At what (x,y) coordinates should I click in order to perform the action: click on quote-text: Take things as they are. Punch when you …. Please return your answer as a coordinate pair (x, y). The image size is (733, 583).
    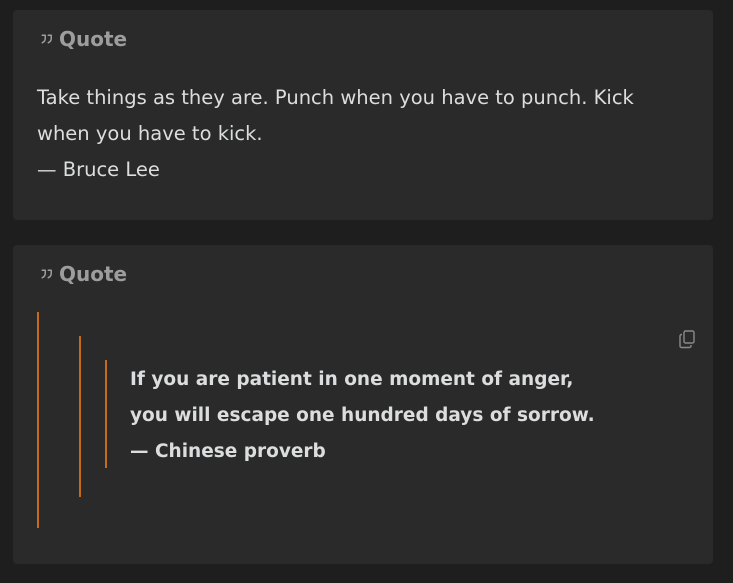
    Looking at the image, I should click on (335, 115).